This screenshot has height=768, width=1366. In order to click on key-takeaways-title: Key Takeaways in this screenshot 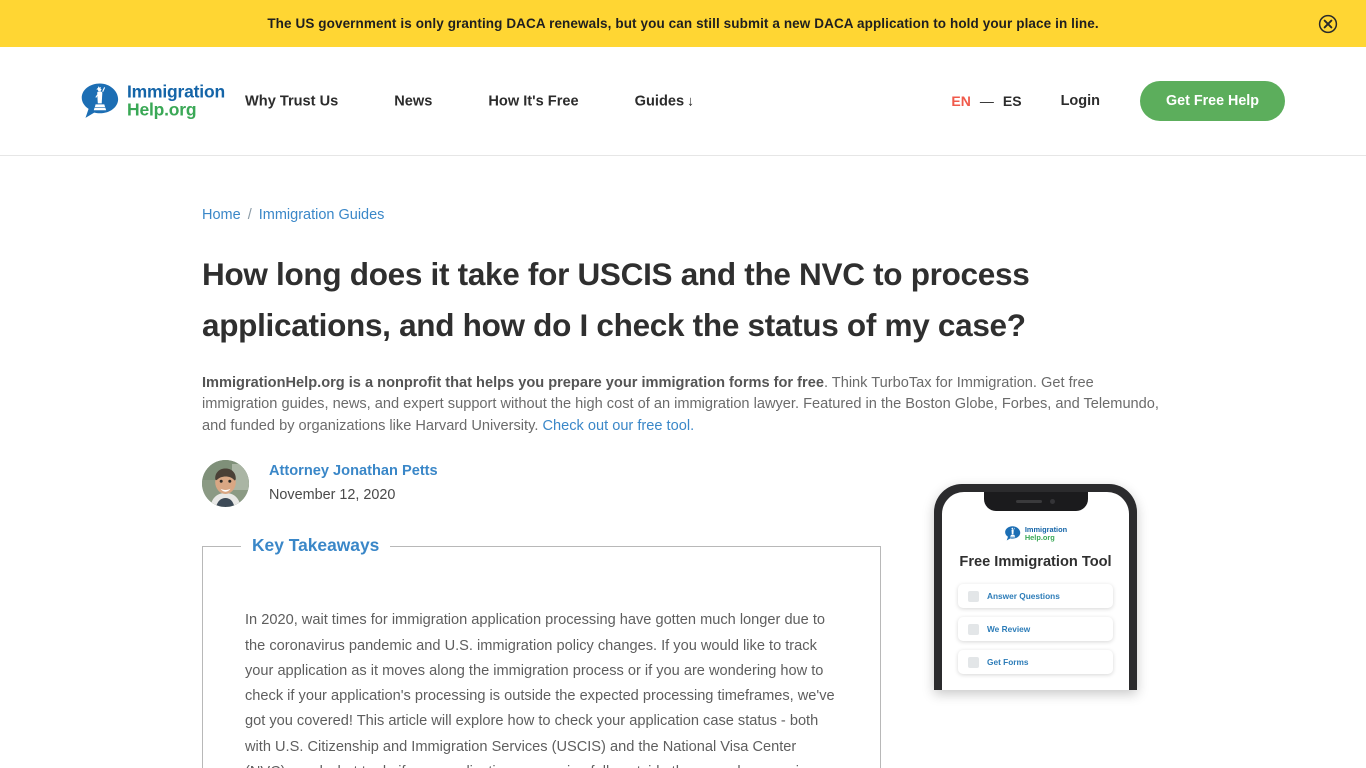, I will do `click(316, 545)`.